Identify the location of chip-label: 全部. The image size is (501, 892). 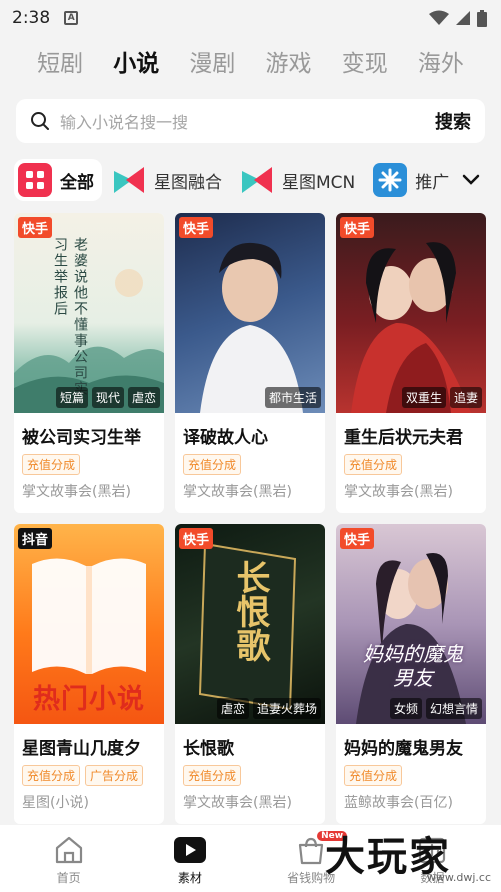
(77, 182).